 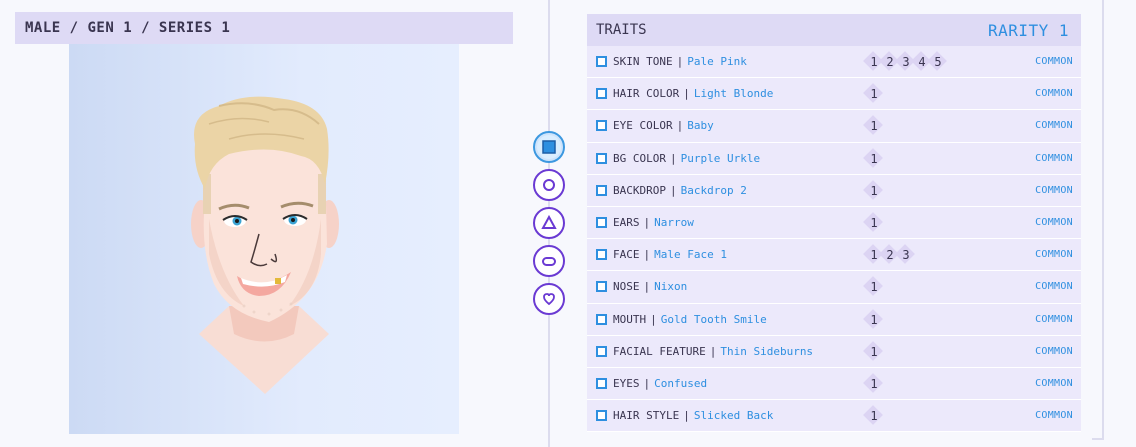 What do you see at coordinates (680, 190) in the screenshot?
I see `trait-label: BACKDROP | Backdrop 2` at bounding box center [680, 190].